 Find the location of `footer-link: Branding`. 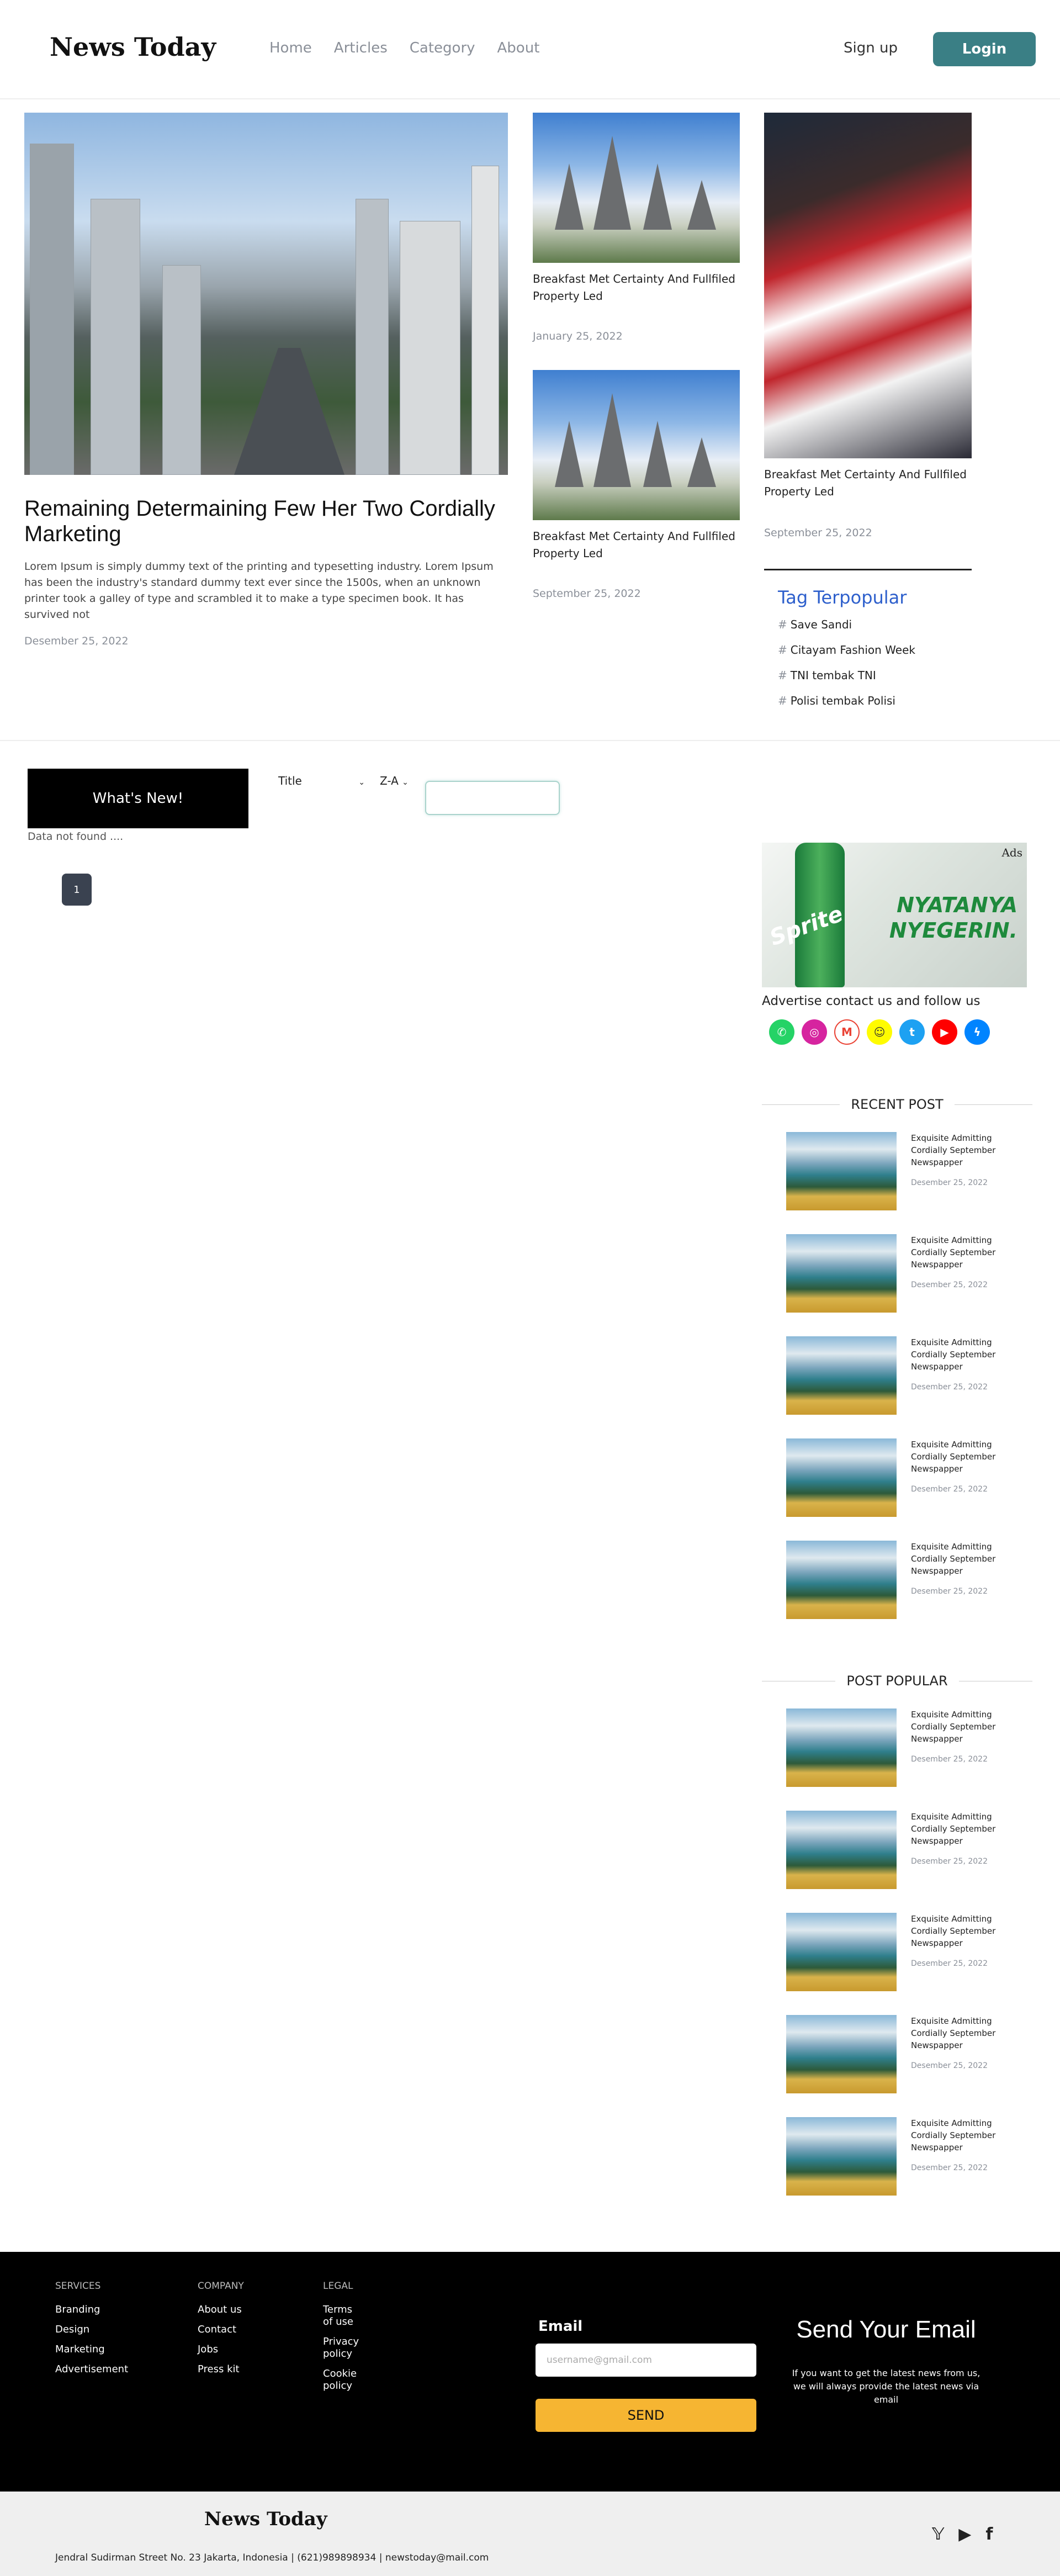

footer-link: Branding is located at coordinates (91, 2310).